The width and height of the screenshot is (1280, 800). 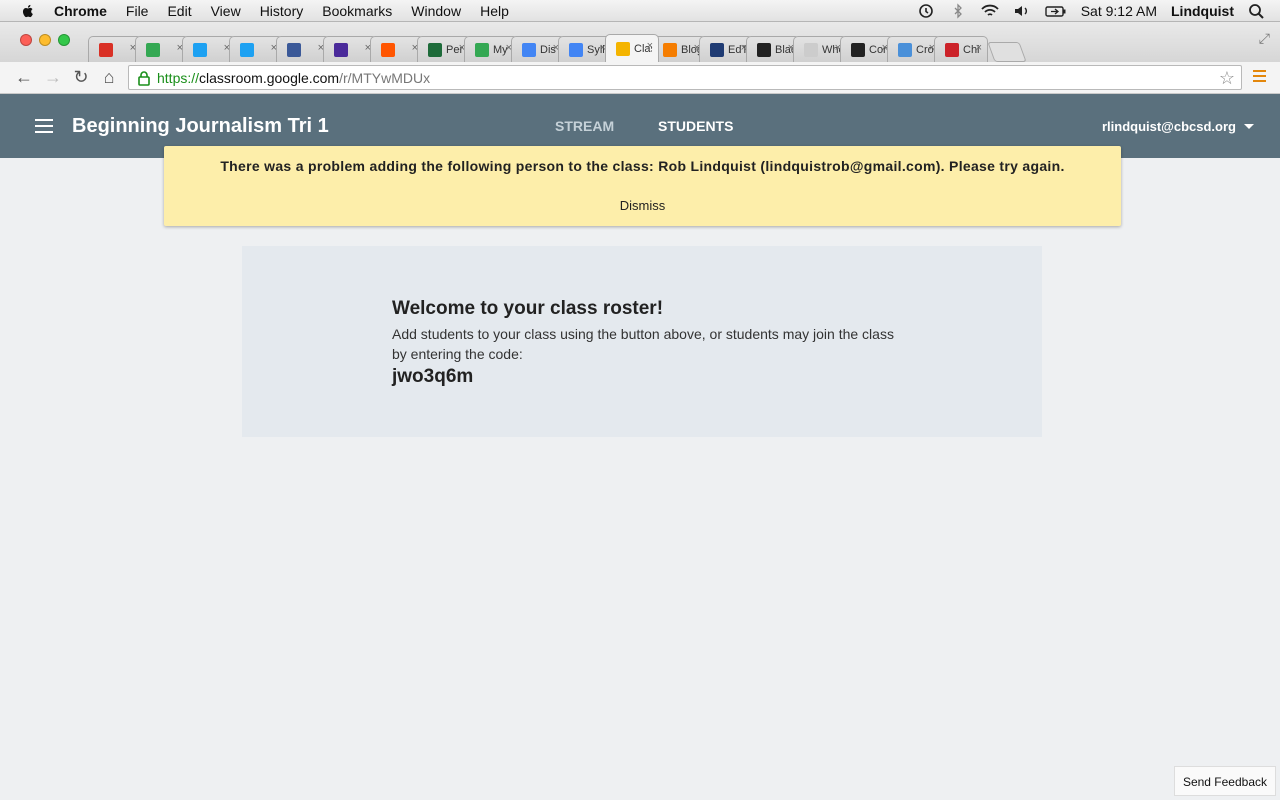 What do you see at coordinates (64, 40) in the screenshot?
I see `zoom-window-button` at bounding box center [64, 40].